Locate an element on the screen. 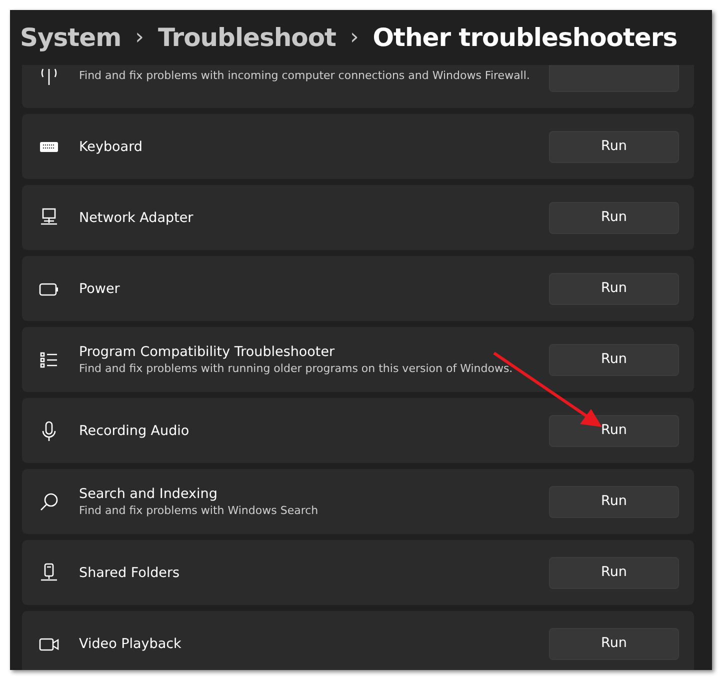 The width and height of the screenshot is (721, 681). troubleshooter-title: Keyboard is located at coordinates (111, 147).